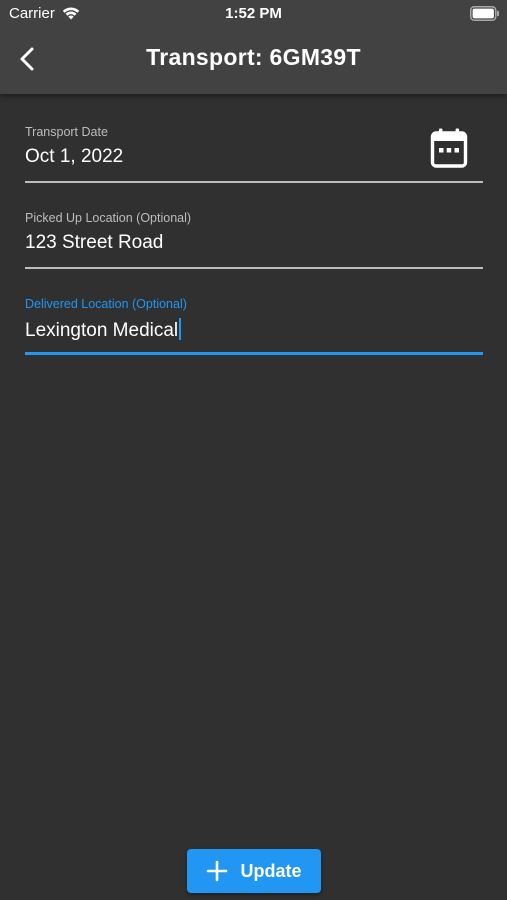 Image resolution: width=507 pixels, height=900 pixels. What do you see at coordinates (108, 218) in the screenshot?
I see `picked-up-location-label: Picked Up Location (Optional)` at bounding box center [108, 218].